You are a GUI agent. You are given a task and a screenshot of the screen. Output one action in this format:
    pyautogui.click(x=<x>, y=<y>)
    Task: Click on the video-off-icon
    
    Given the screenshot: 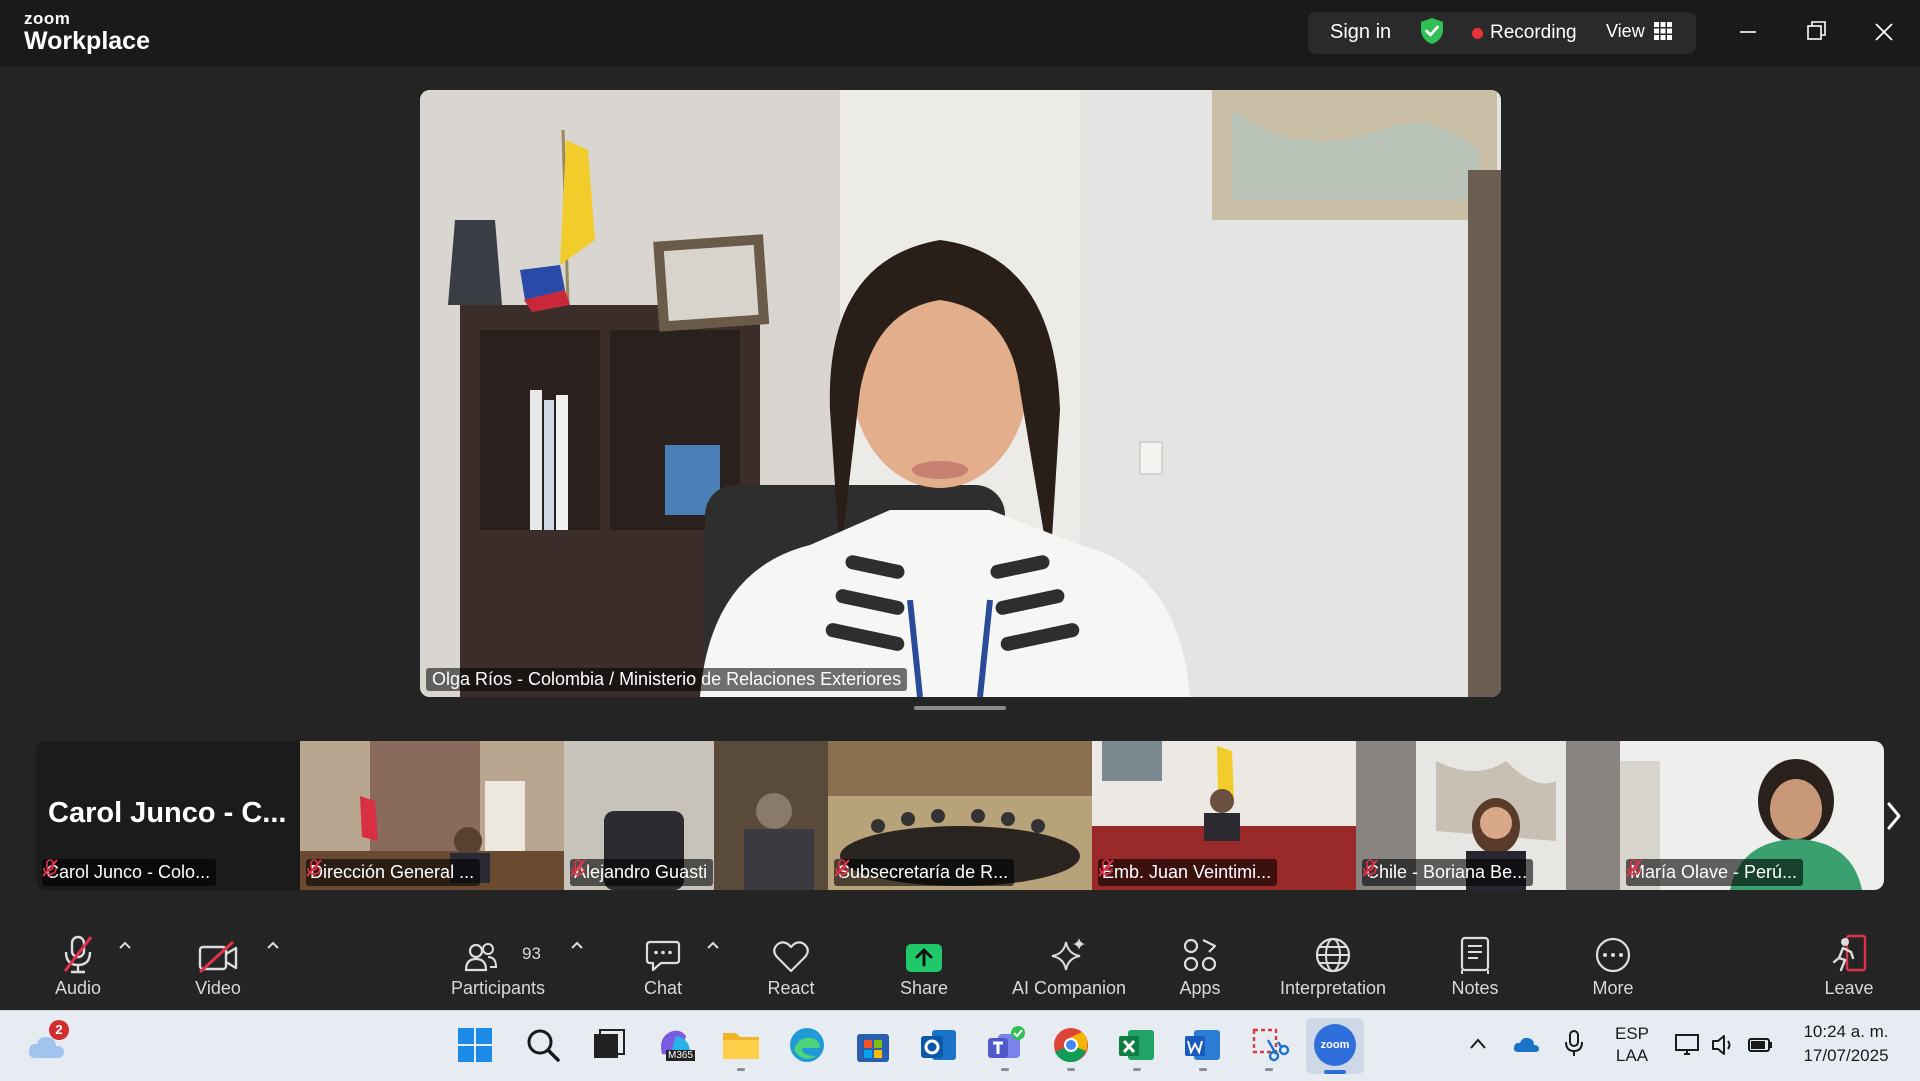 What is the action you would take?
    pyautogui.click(x=218, y=957)
    